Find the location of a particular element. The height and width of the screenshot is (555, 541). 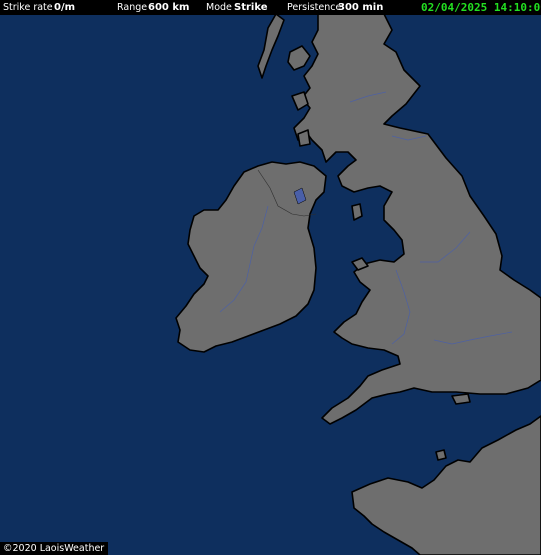

brittany is located at coordinates (446, 485).